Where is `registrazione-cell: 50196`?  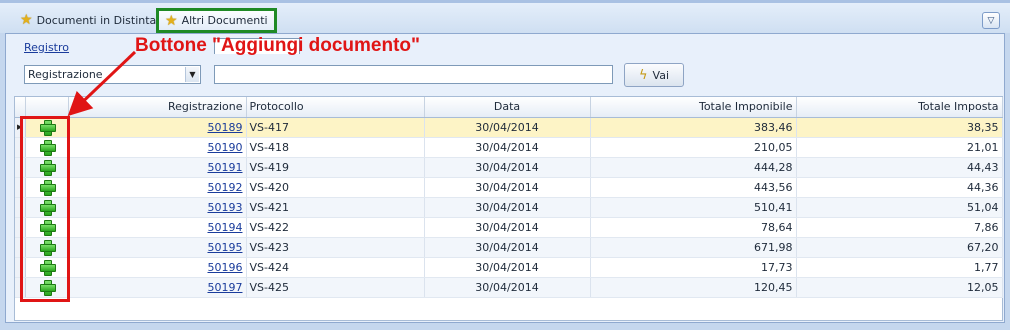
registrazione-cell: 50196 is located at coordinates (157, 267).